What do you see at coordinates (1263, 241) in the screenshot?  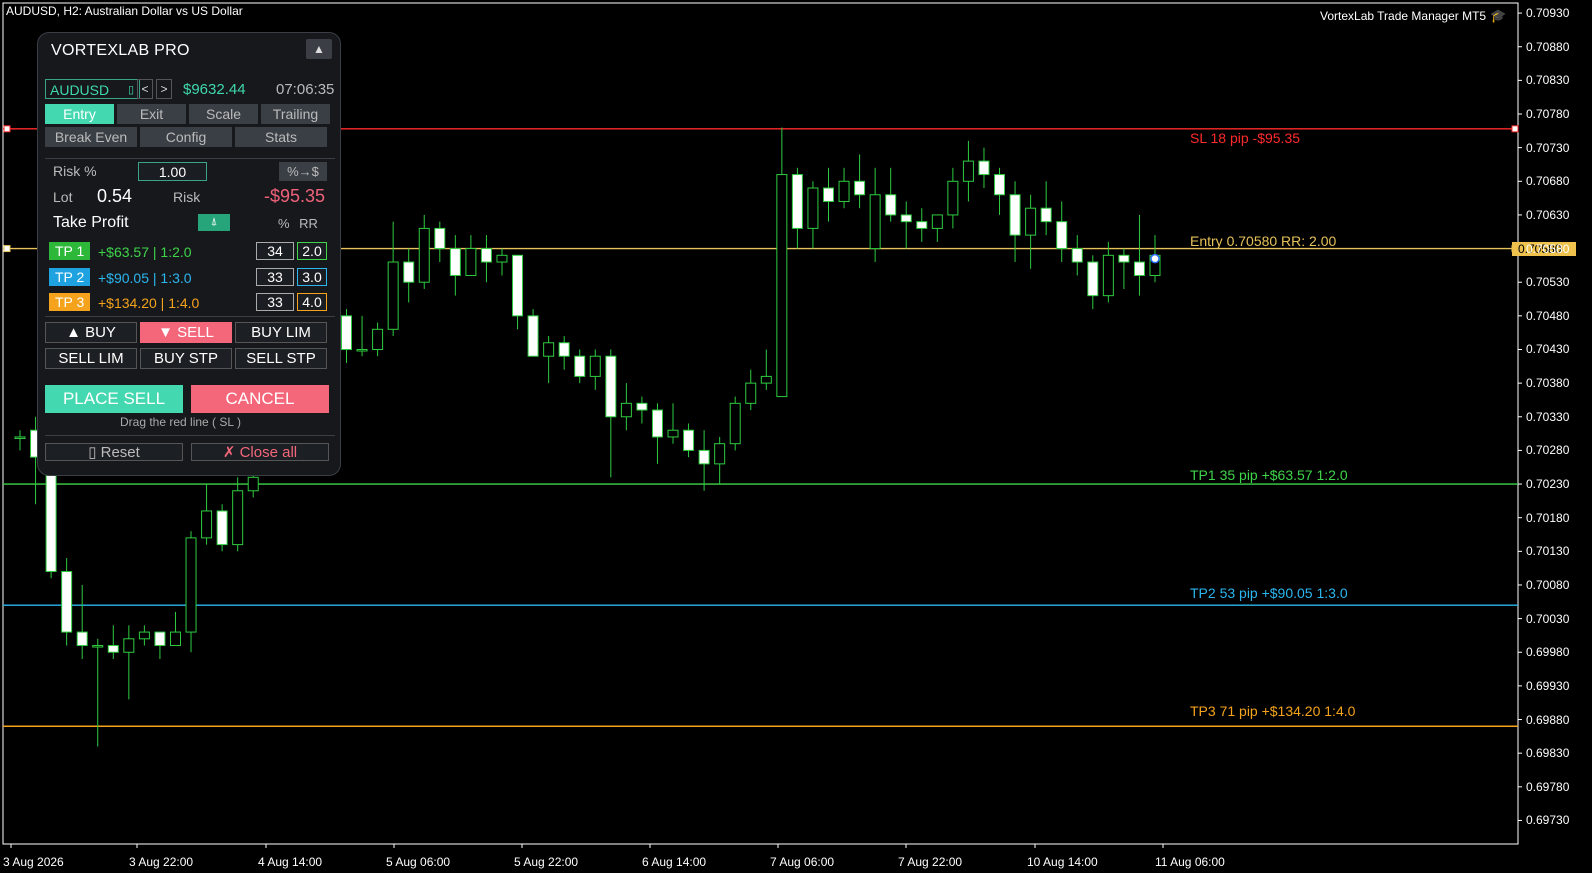 I see `entry-line-label: Entry 0.70580 RR: 2.00` at bounding box center [1263, 241].